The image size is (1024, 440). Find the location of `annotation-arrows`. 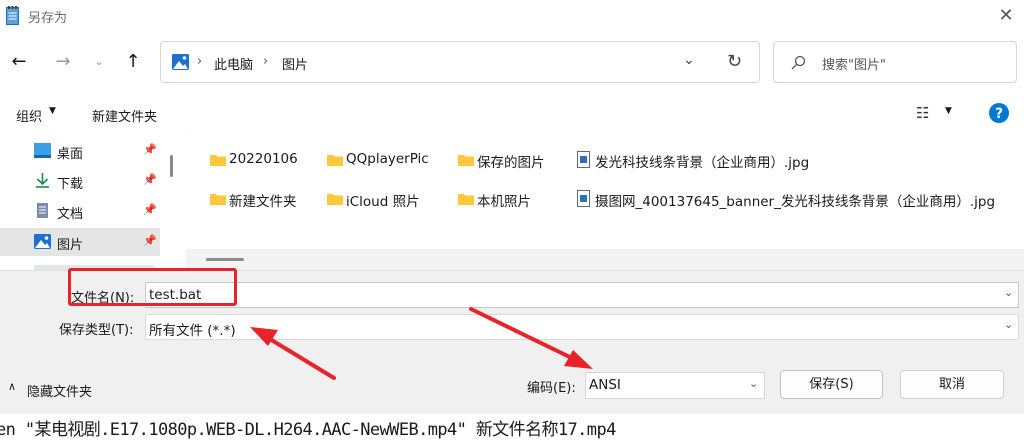

annotation-arrows is located at coordinates (421, 343).